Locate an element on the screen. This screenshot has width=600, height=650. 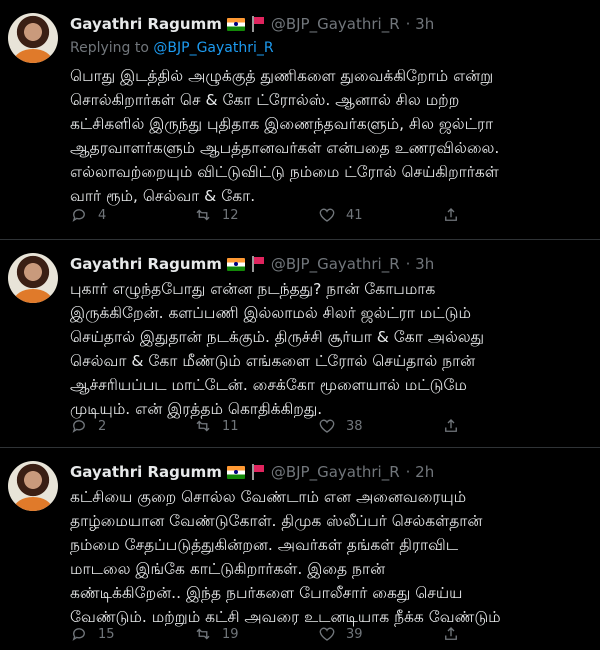
retweet-button: 19 is located at coordinates (256, 634).